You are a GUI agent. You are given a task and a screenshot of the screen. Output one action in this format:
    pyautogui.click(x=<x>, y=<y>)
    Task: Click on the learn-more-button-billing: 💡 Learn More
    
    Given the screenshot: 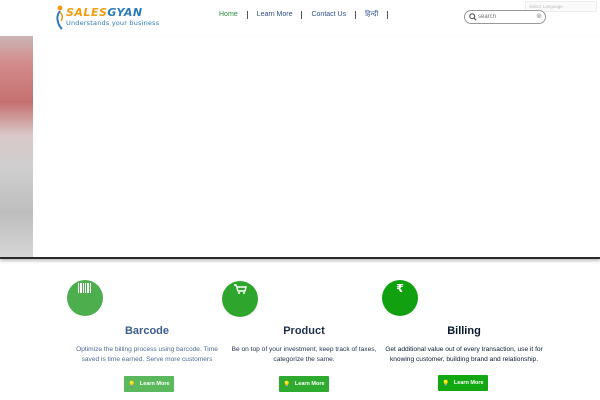 What is the action you would take?
    pyautogui.click(x=463, y=383)
    